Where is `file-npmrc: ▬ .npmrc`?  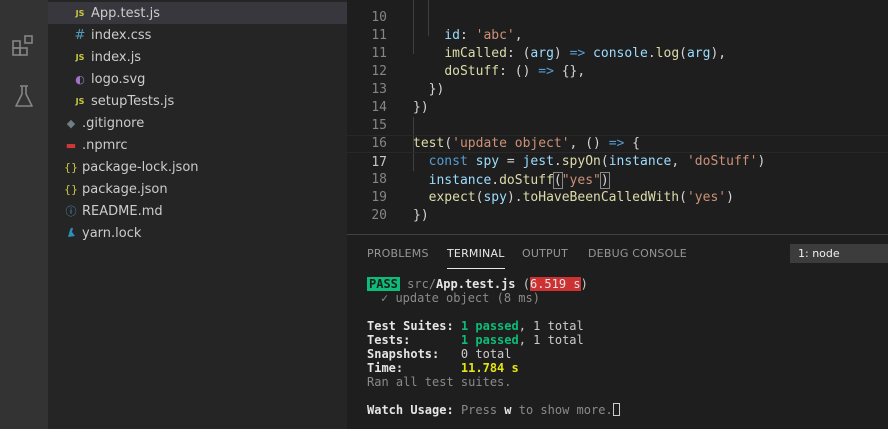
file-npmrc: ▬ .npmrc is located at coordinates (197, 145).